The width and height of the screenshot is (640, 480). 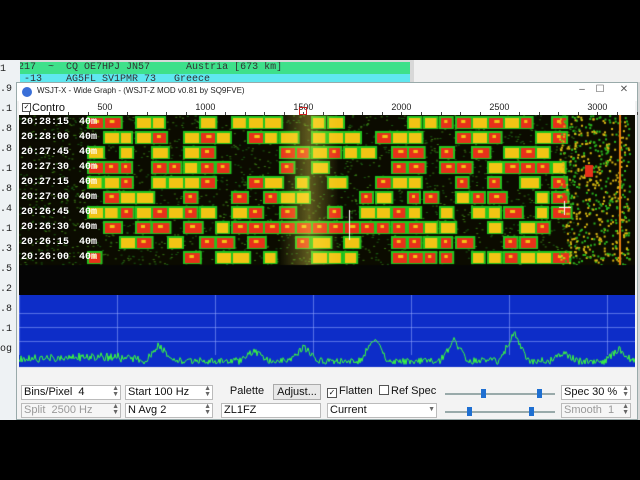 I want to click on spectrum-mode-value: Current, so click(x=348, y=410).